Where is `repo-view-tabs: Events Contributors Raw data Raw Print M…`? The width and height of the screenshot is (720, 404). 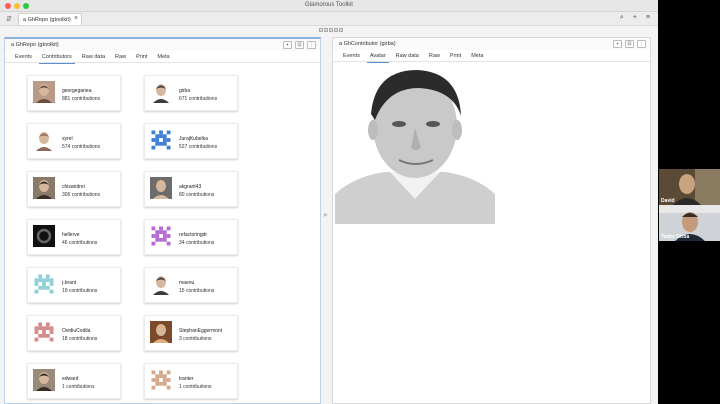 repo-view-tabs: Events Contributors Raw data Raw Print M… is located at coordinates (162, 57).